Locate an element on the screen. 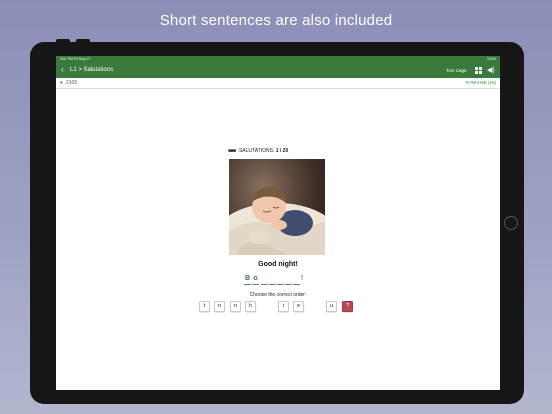 The height and width of the screenshot is (414, 552). score-bar: ♦ 2105 ⟲ REVISE (15) is located at coordinates (278, 83).